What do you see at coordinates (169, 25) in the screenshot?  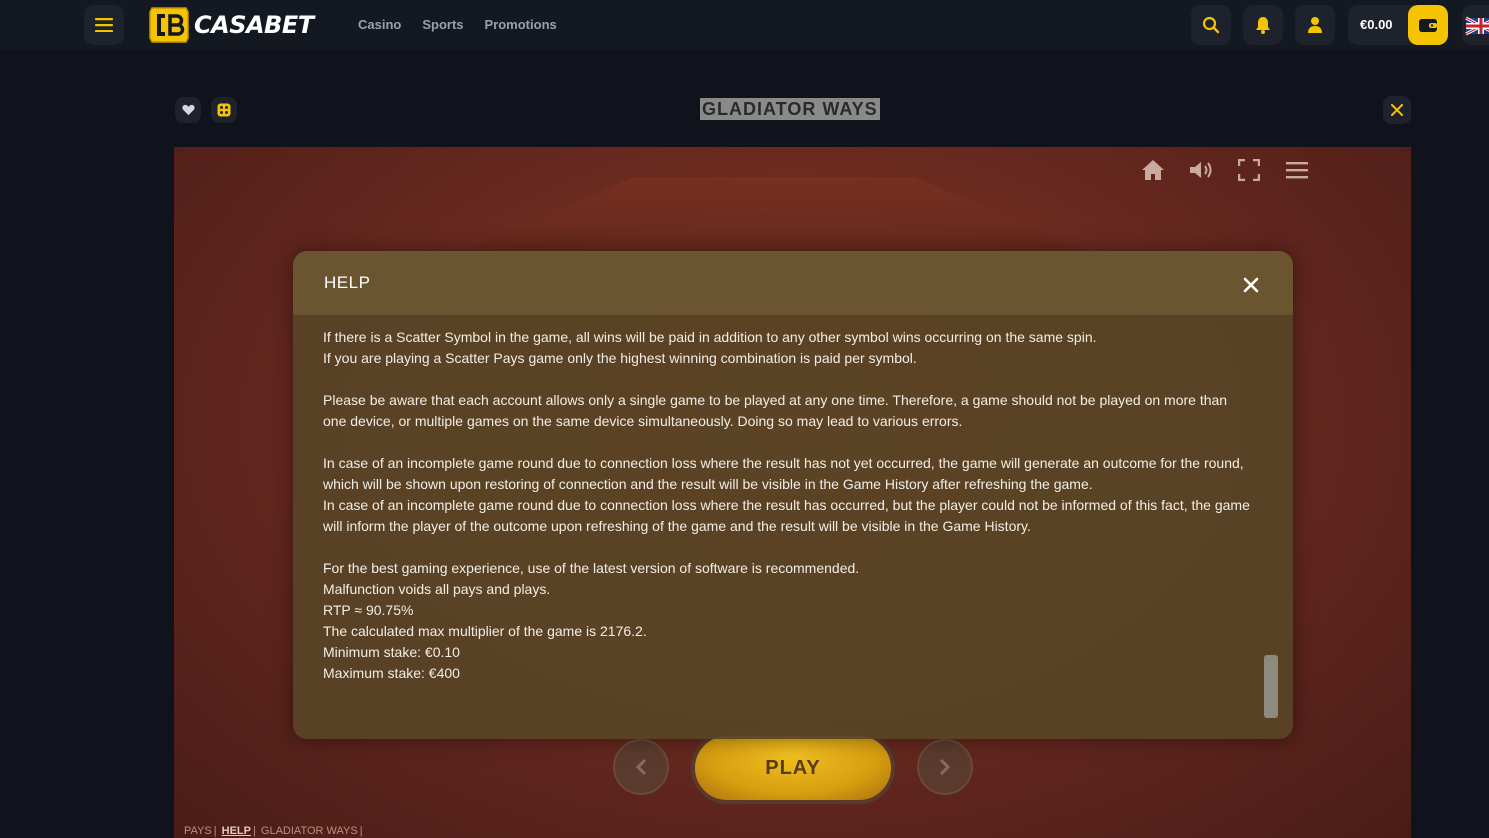 I see `logo-mark-icon` at bounding box center [169, 25].